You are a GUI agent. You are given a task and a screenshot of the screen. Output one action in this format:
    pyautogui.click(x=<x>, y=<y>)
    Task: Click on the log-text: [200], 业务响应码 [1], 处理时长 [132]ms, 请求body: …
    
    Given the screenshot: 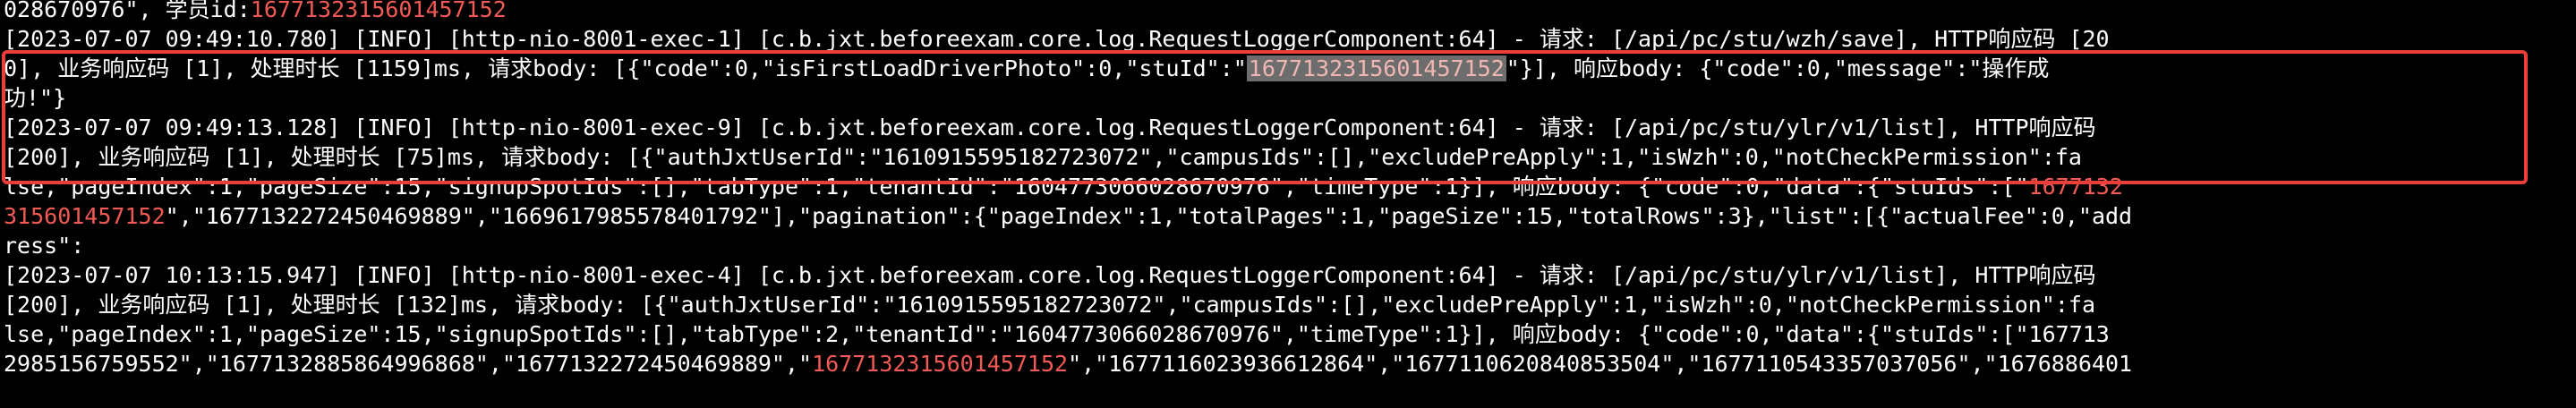 What is the action you would take?
    pyautogui.click(x=1050, y=305)
    